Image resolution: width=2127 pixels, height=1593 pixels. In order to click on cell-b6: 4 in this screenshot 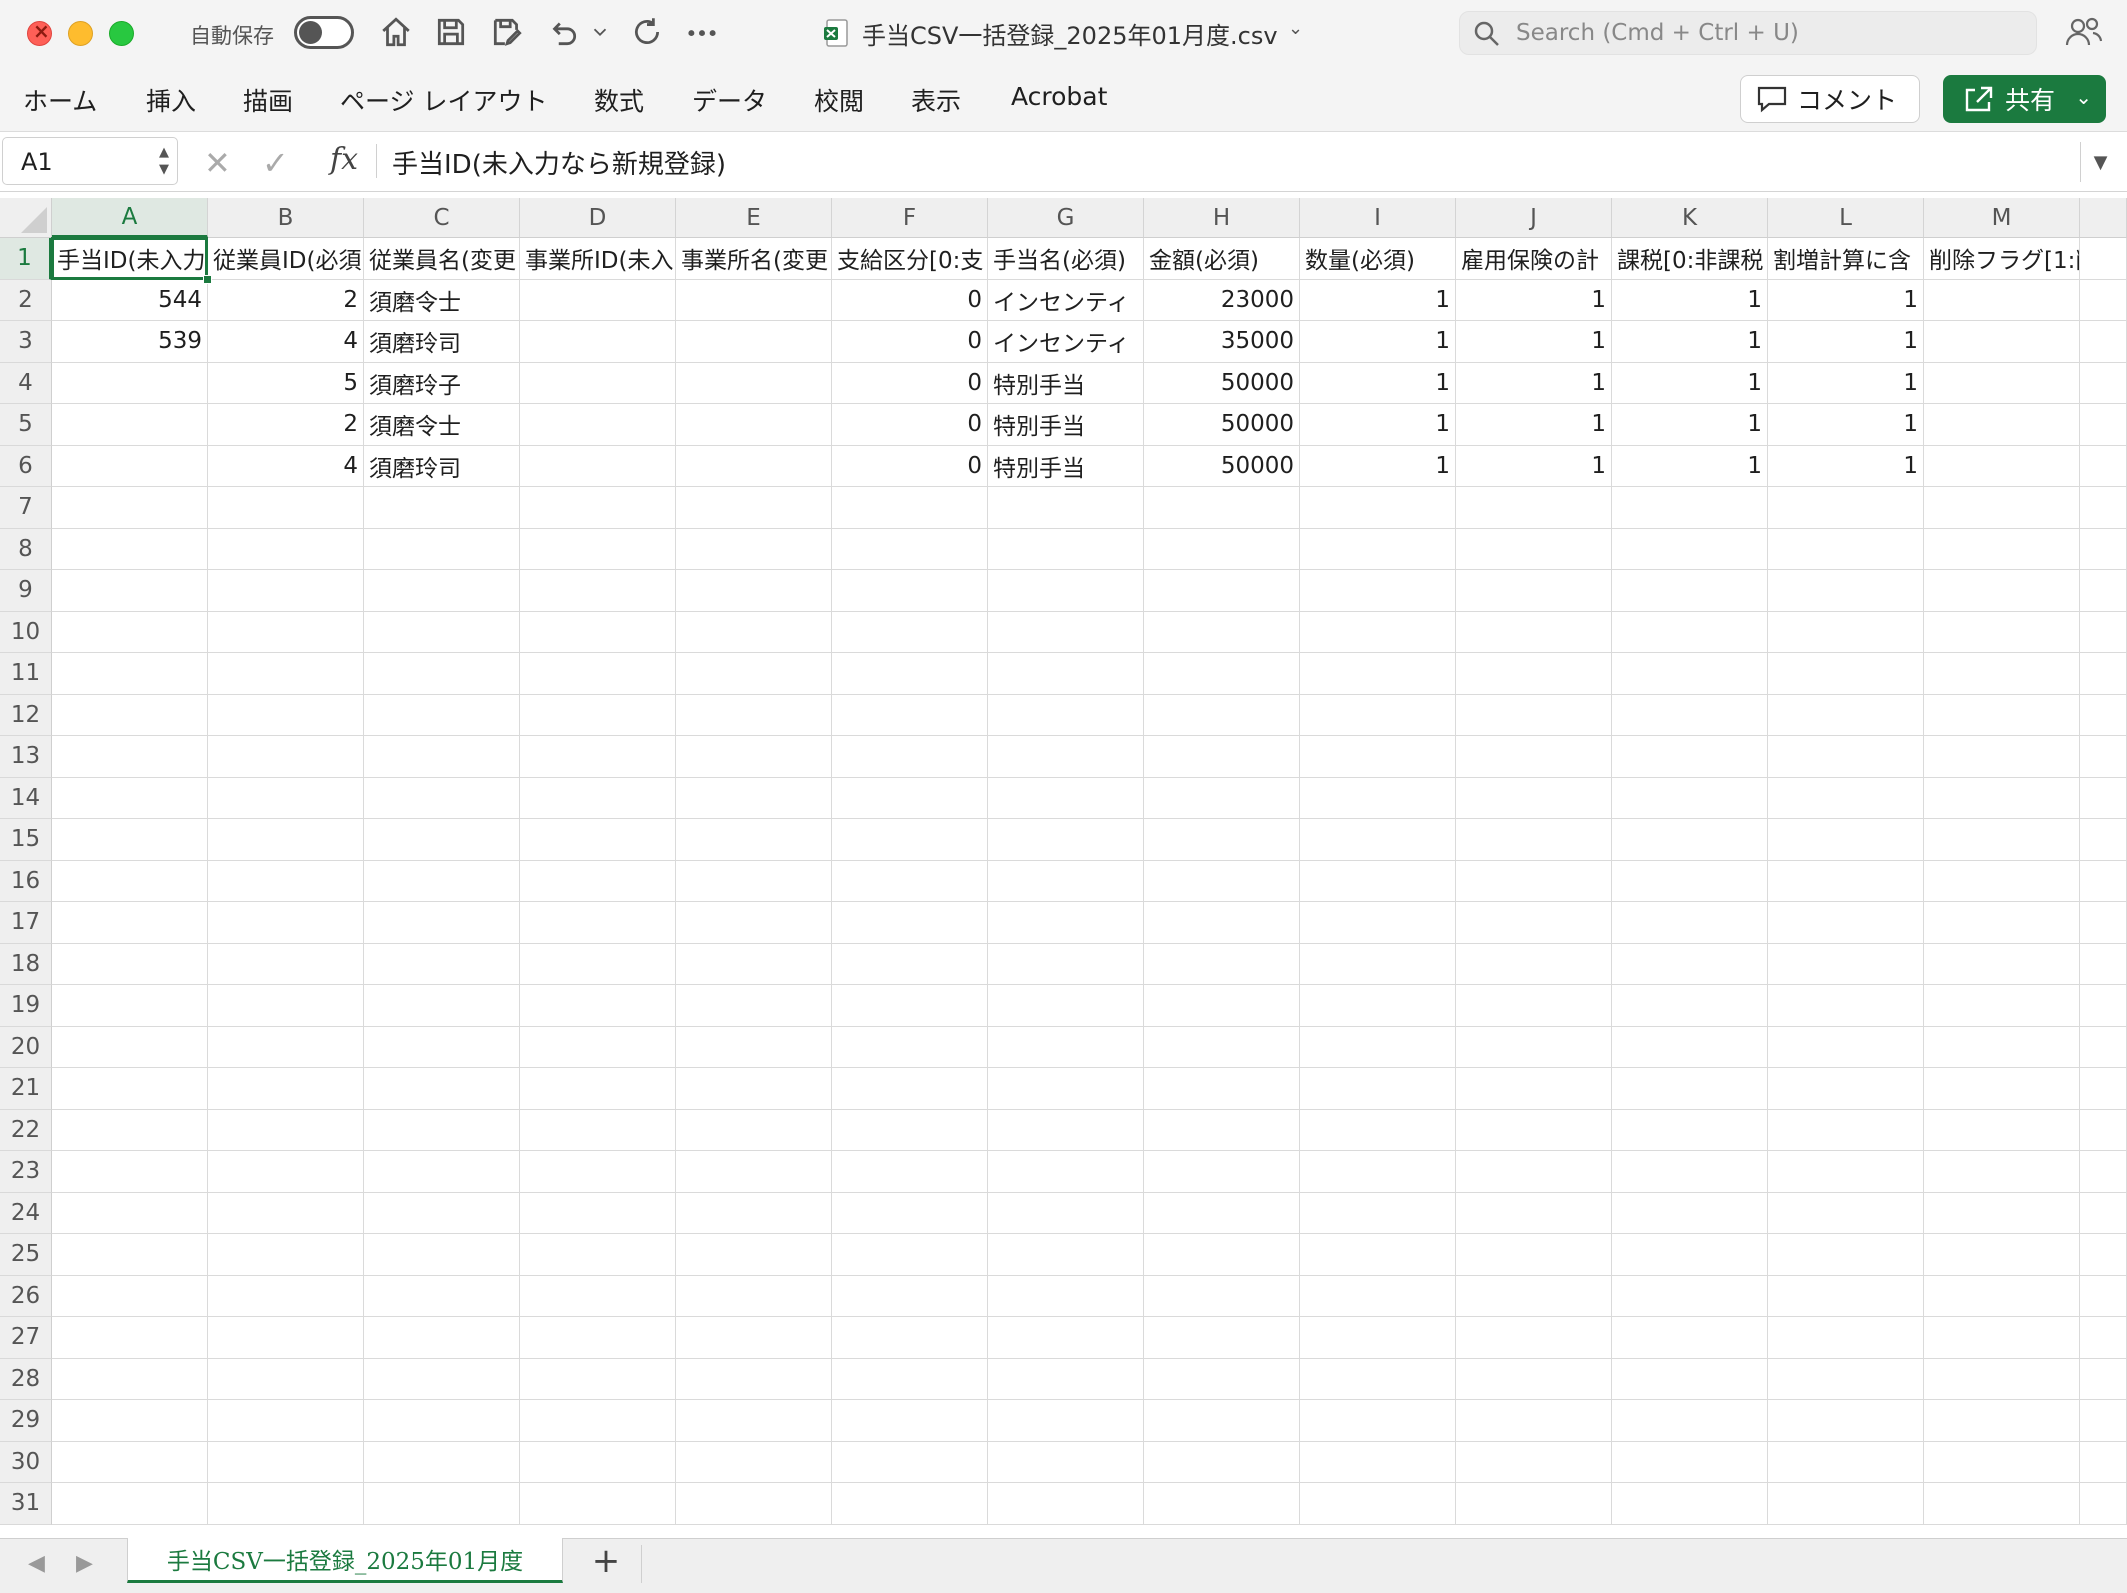, I will do `click(286, 466)`.